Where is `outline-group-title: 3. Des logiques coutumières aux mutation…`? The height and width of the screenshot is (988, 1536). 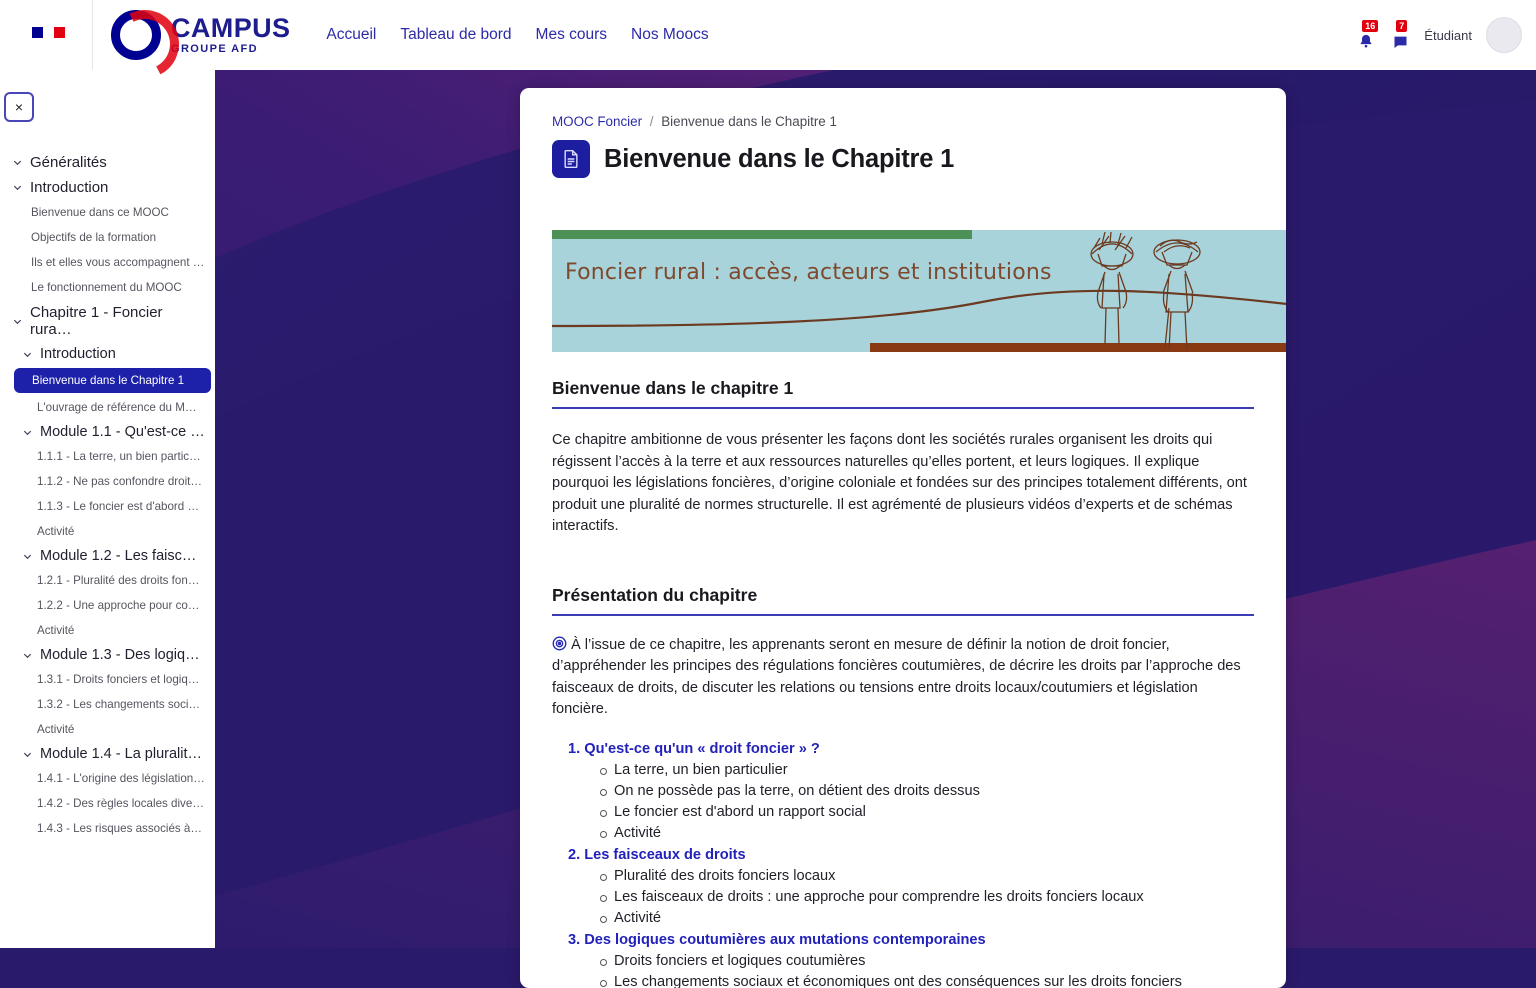 outline-group-title: 3. Des logiques coutumières aux mutation… is located at coordinates (911, 940).